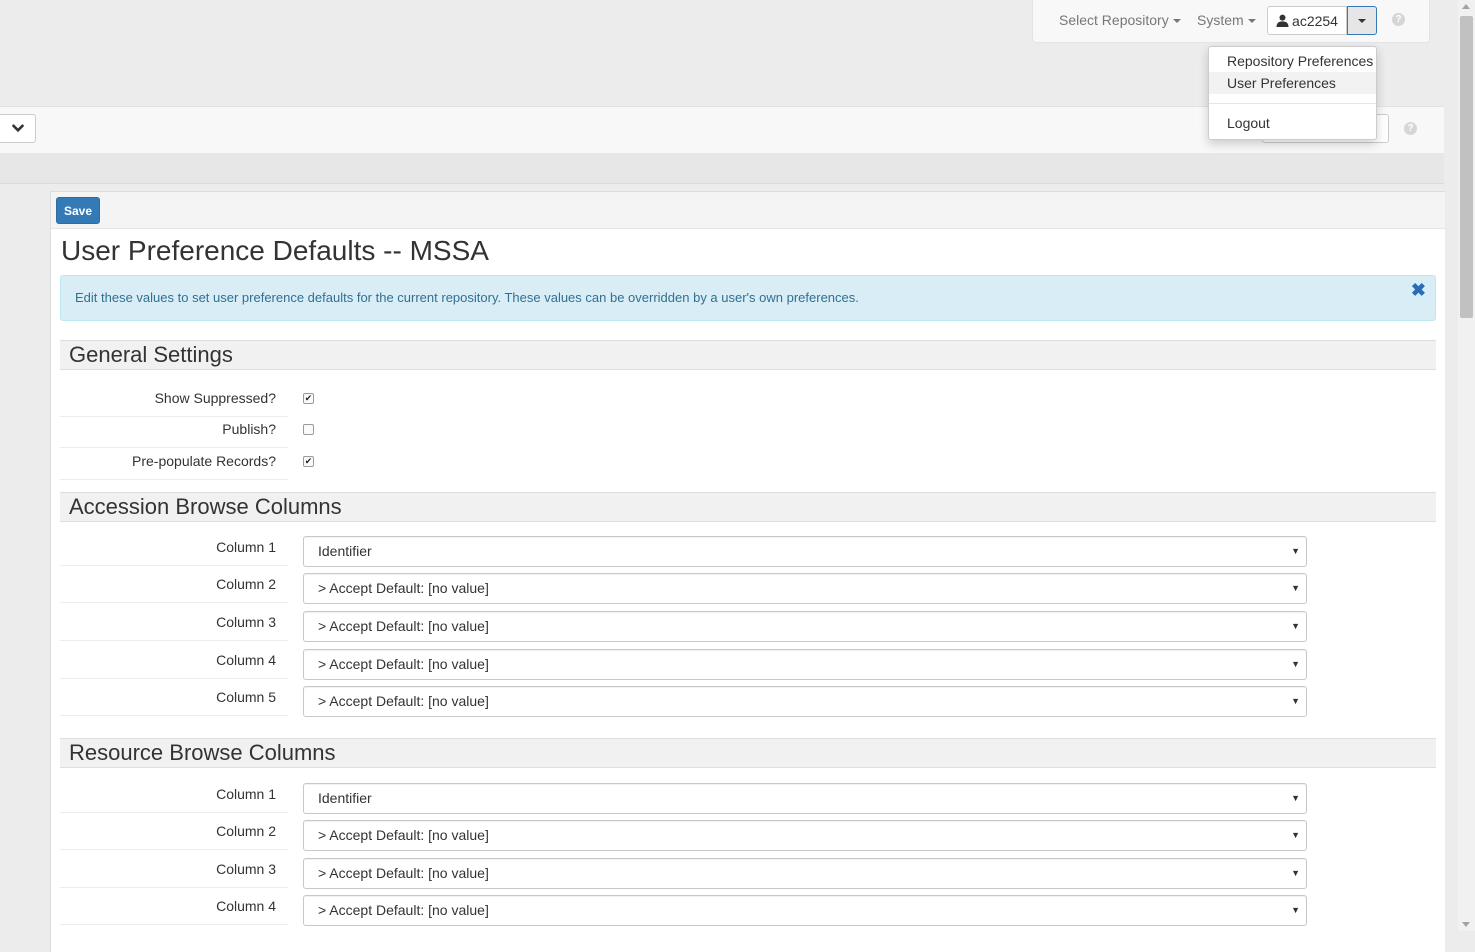 Image resolution: width=1475 pixels, height=952 pixels. Describe the element at coordinates (722, 168) in the screenshot. I see `breadcrumb-bar` at that location.